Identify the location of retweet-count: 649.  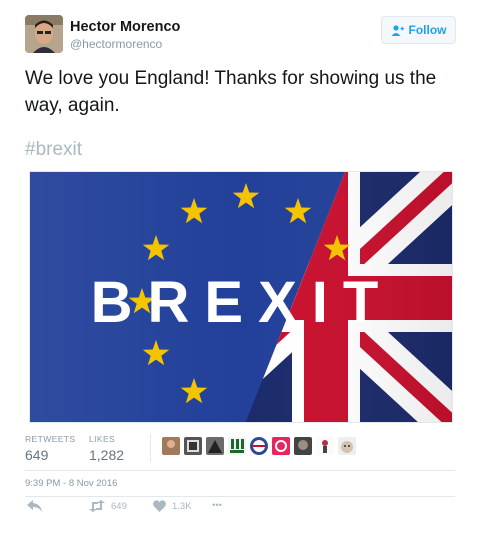
(119, 506).